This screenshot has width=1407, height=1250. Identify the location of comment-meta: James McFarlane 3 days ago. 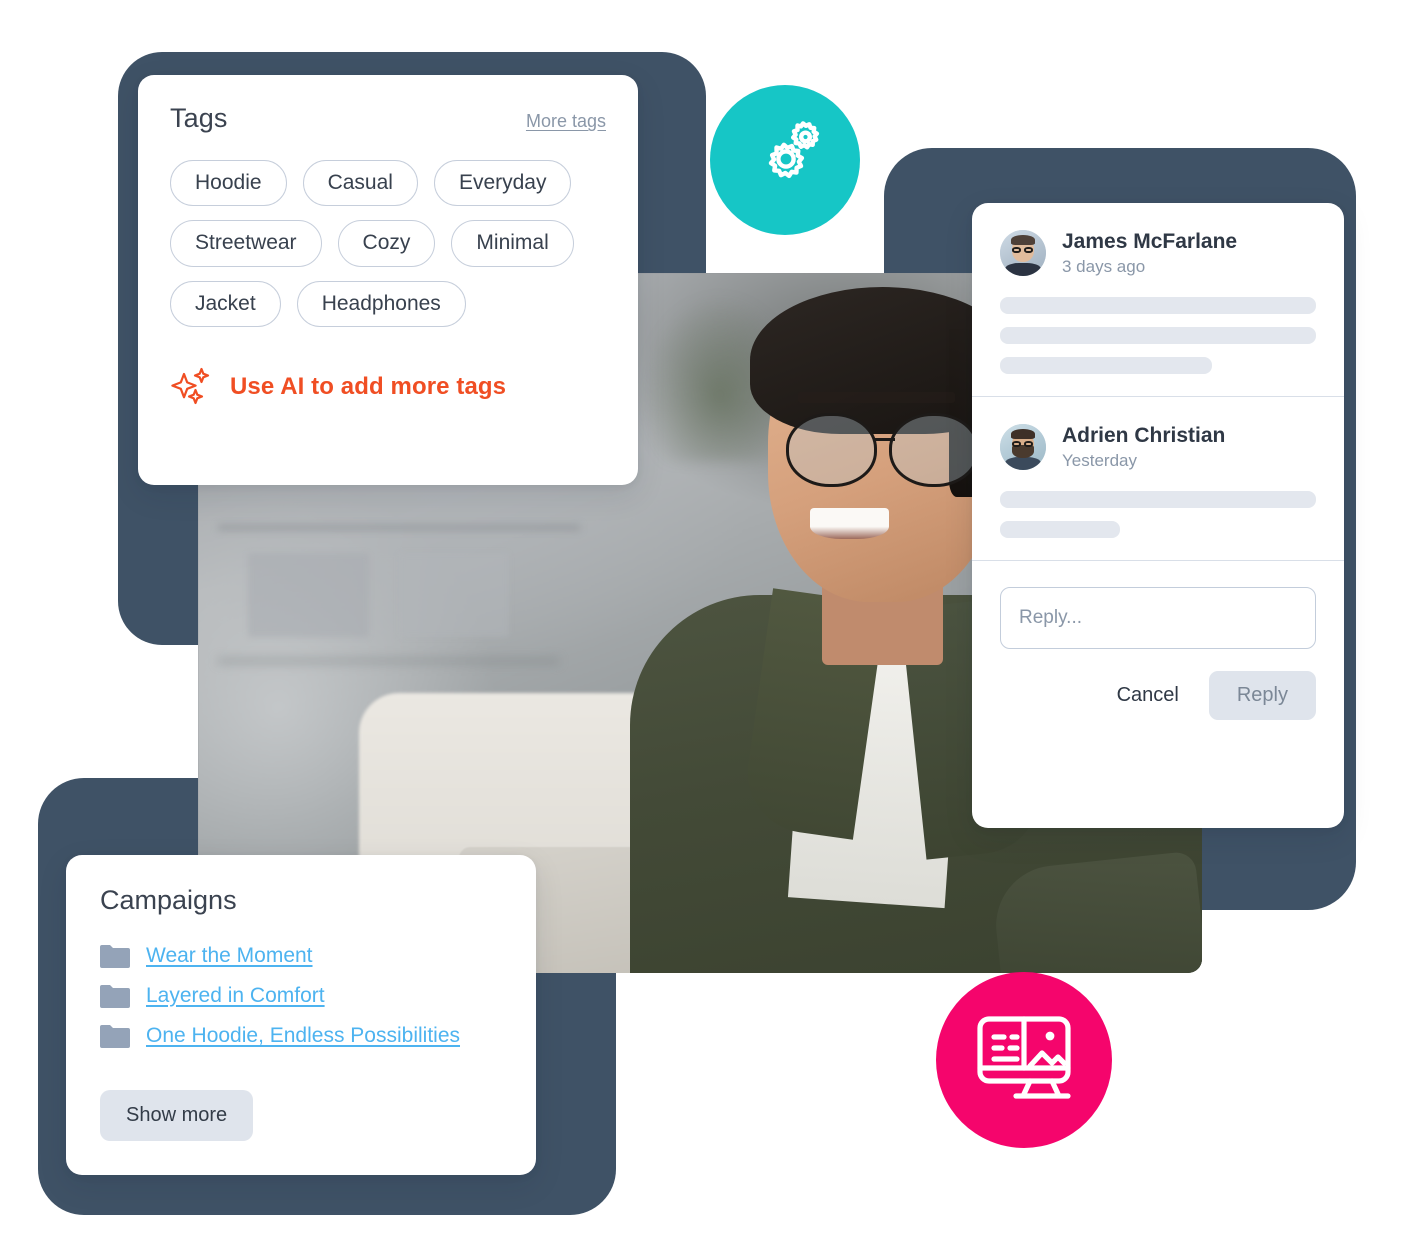
(1149, 253).